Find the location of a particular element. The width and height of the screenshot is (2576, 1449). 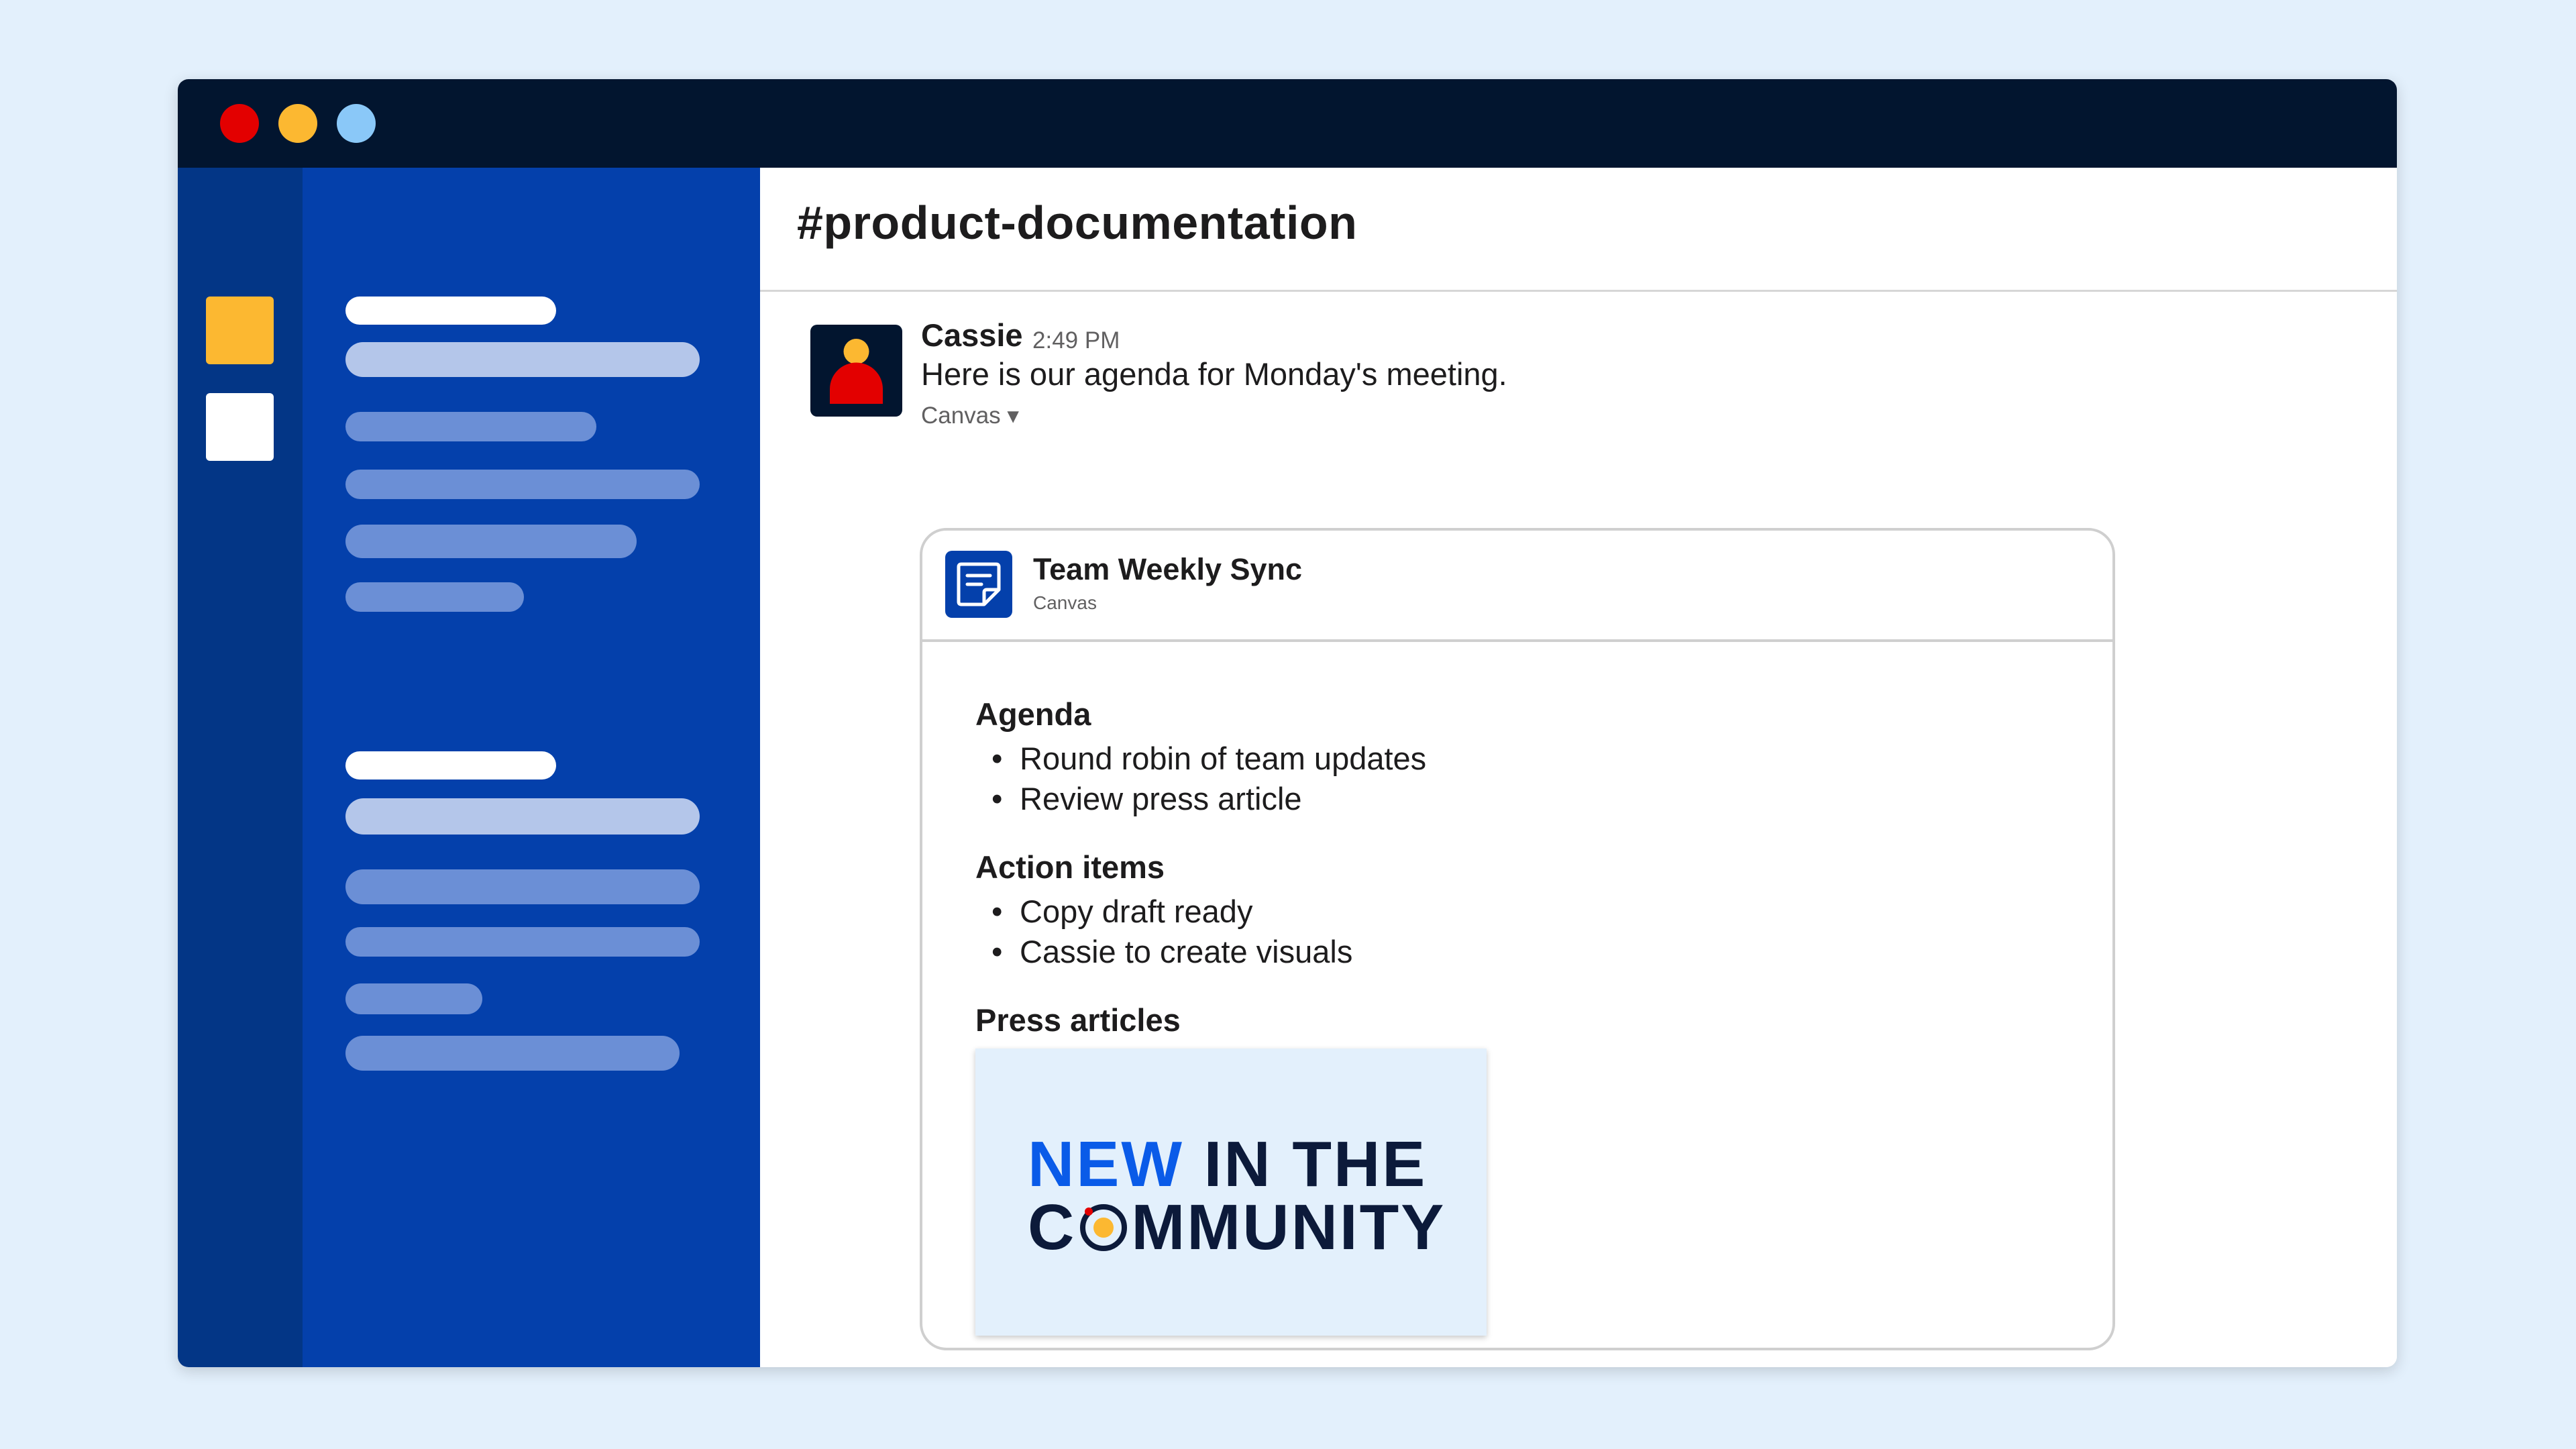

press-article-image: NEW IN THE C MMUNITY is located at coordinates (1231, 1192).